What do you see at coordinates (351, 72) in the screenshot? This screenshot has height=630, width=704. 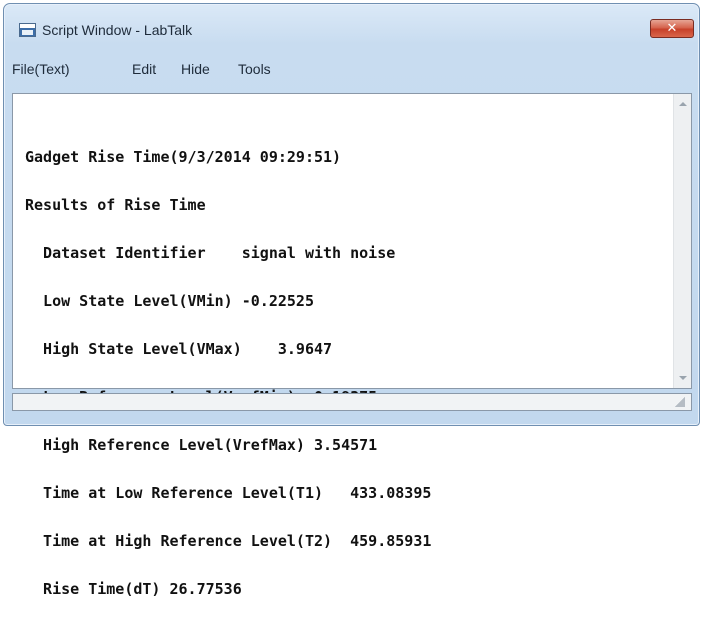 I see `menu-bar: File(Text) Edit Hide Tools` at bounding box center [351, 72].